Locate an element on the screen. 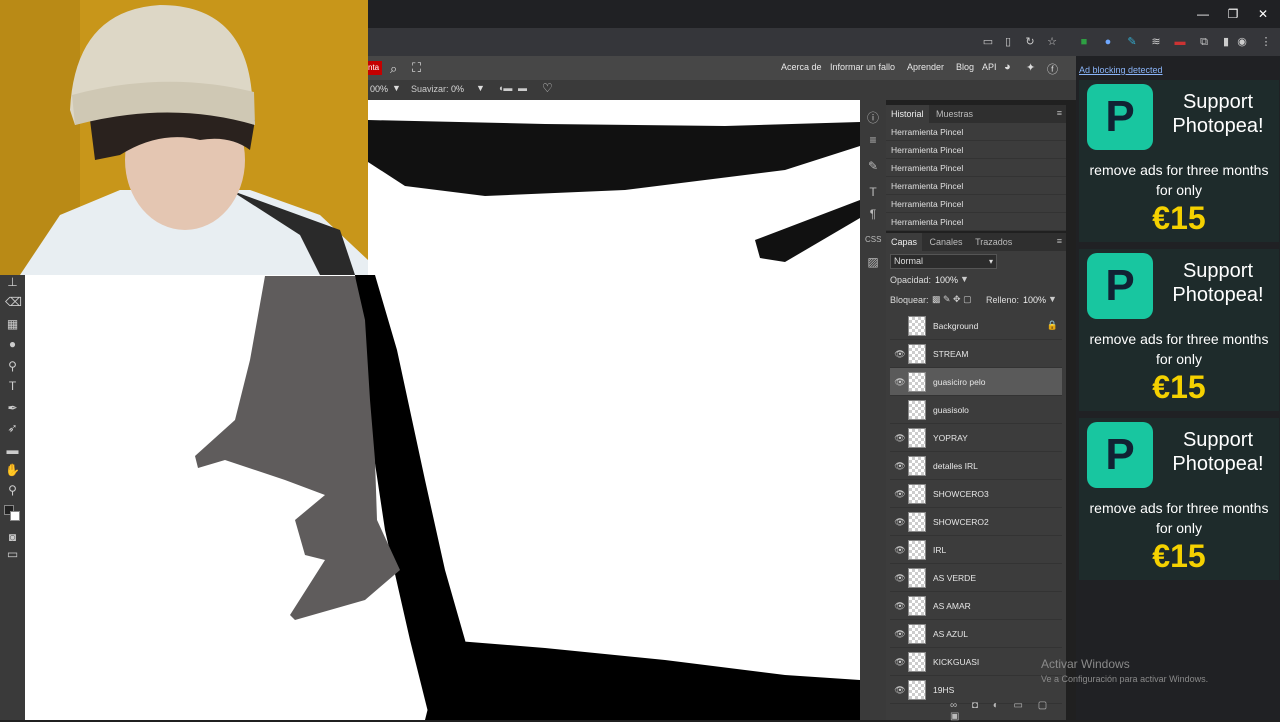  extension-translate-icon: ✎ is located at coordinates (1132, 42).